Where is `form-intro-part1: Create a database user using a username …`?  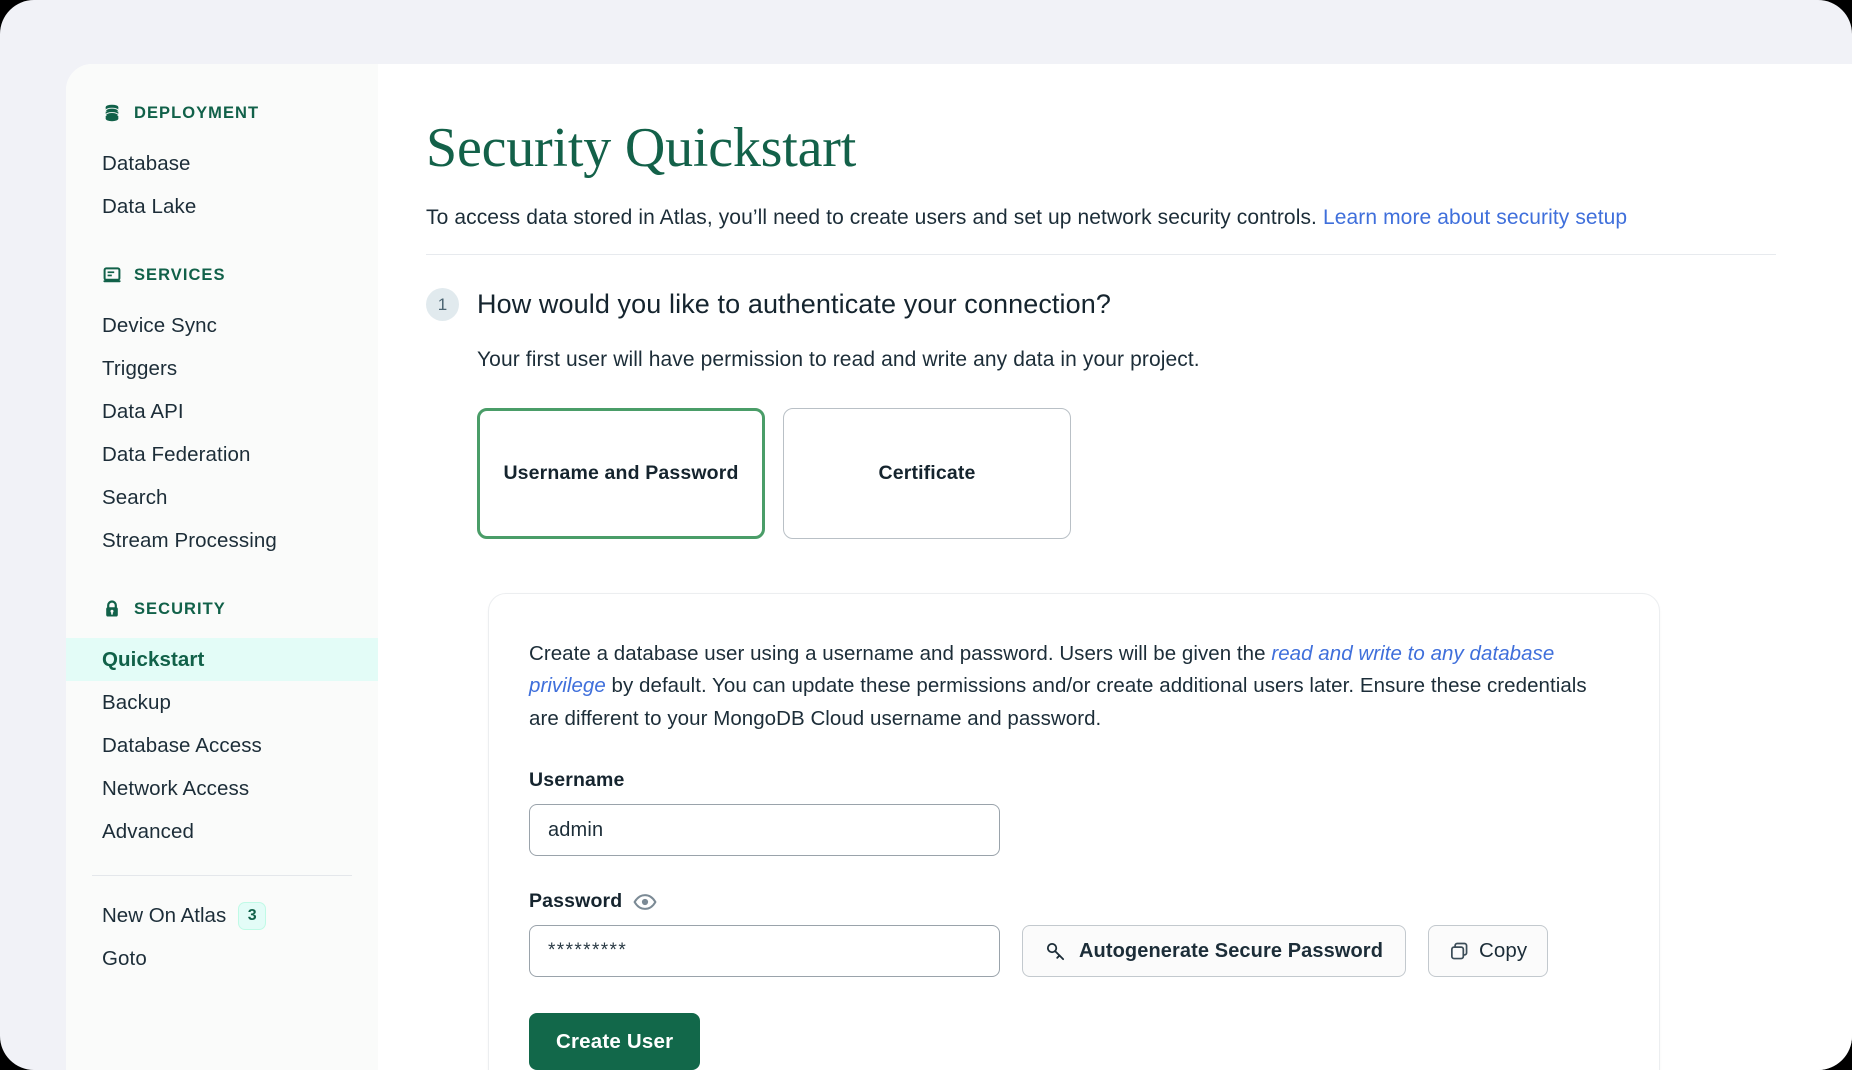
form-intro-part1: Create a database user using a username … is located at coordinates (900, 653).